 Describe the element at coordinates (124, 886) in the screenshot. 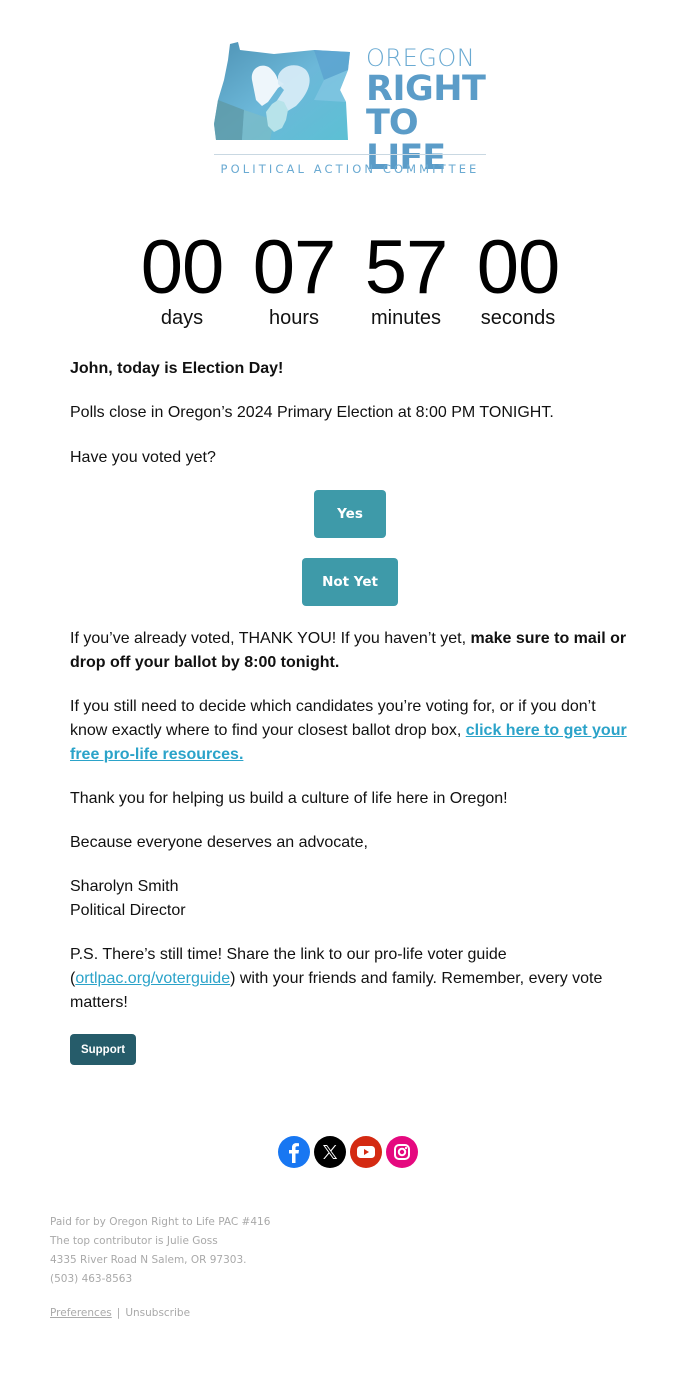

I see `signer-name: Sharolyn Smith` at that location.